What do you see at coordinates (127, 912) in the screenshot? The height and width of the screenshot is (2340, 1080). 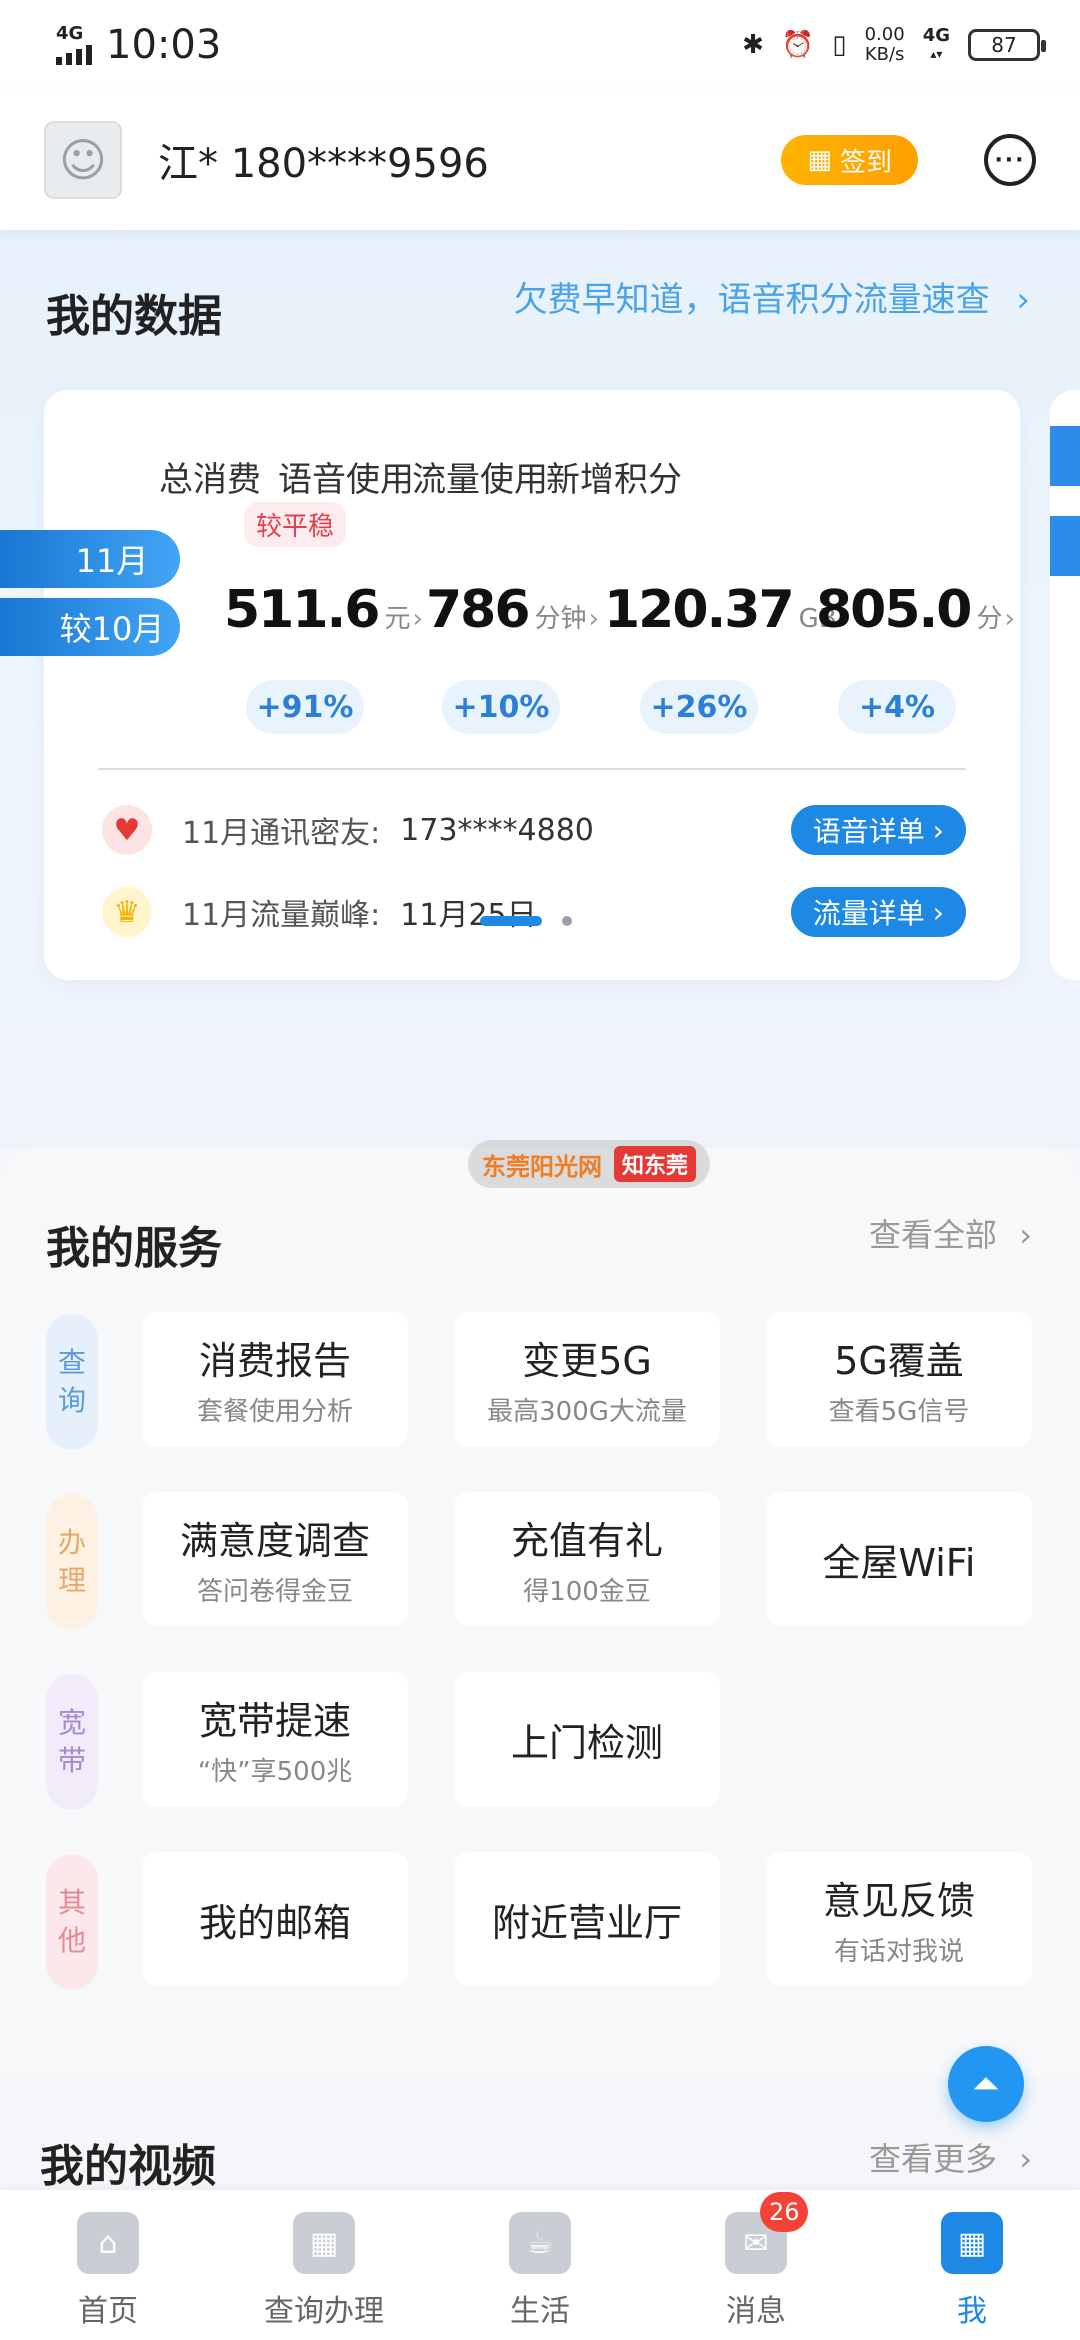 I see `trophy-icon: ♛` at bounding box center [127, 912].